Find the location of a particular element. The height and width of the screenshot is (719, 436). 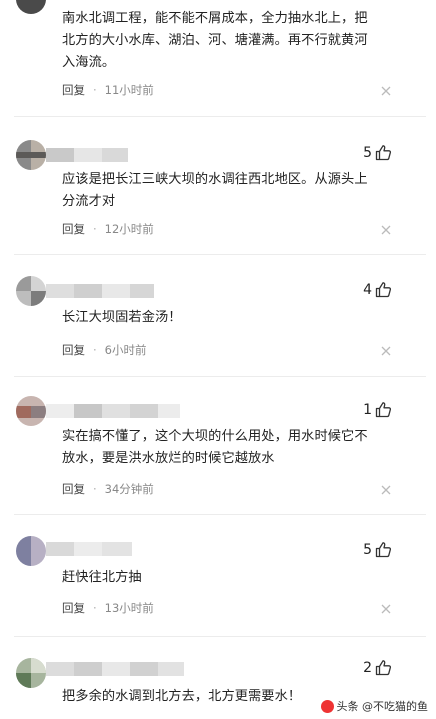

comment-text: 实在搞不懂了，这个大坝的什么用处，用水时候它不 放水，要是洪水放烂的时候它越放水 is located at coordinates (227, 448).